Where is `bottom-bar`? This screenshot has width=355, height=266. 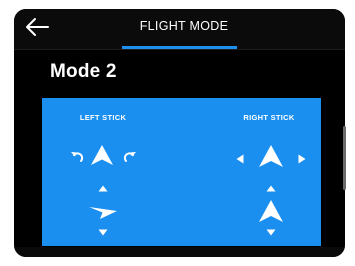 bottom-bar is located at coordinates (179, 252).